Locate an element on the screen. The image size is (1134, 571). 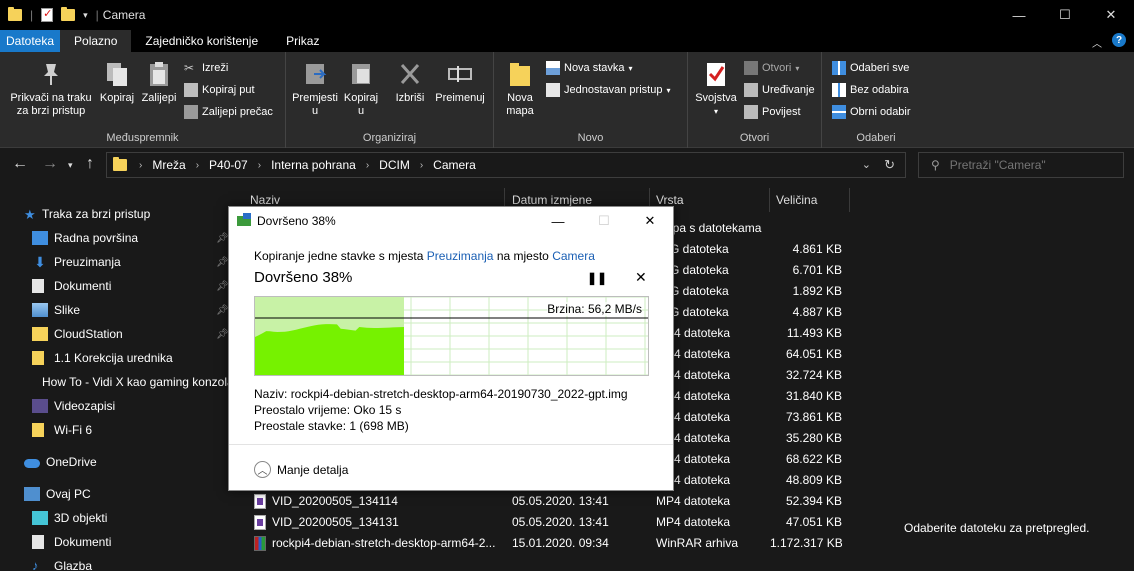
file-size-cell: 6.701 KB is located at coordinates (817, 270).